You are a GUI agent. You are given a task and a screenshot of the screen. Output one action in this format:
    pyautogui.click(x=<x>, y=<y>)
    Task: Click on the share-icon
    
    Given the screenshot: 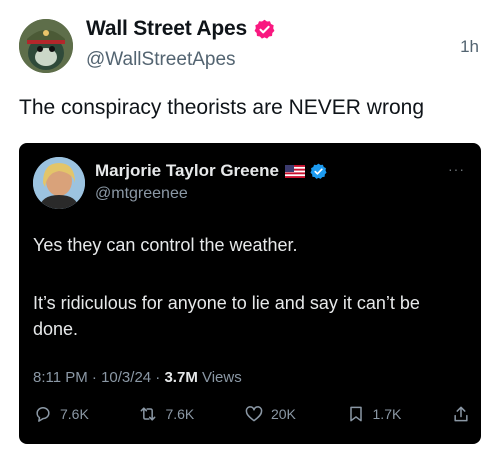 What is the action you would take?
    pyautogui.click(x=461, y=414)
    